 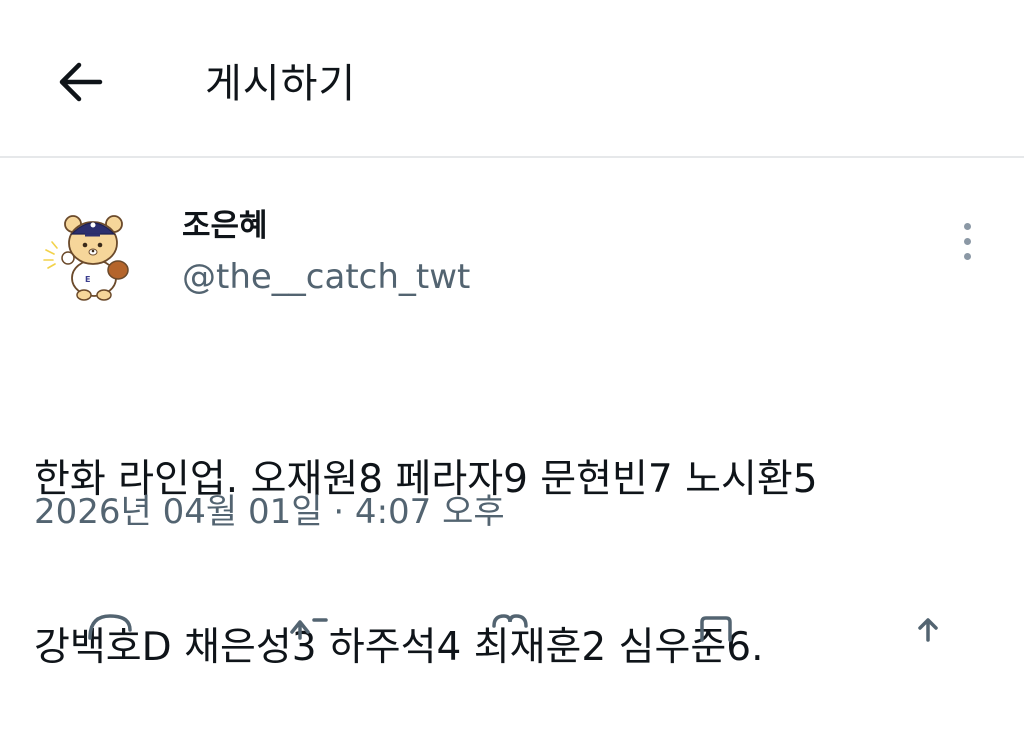 I want to click on avatar: E, so click(x=90, y=256).